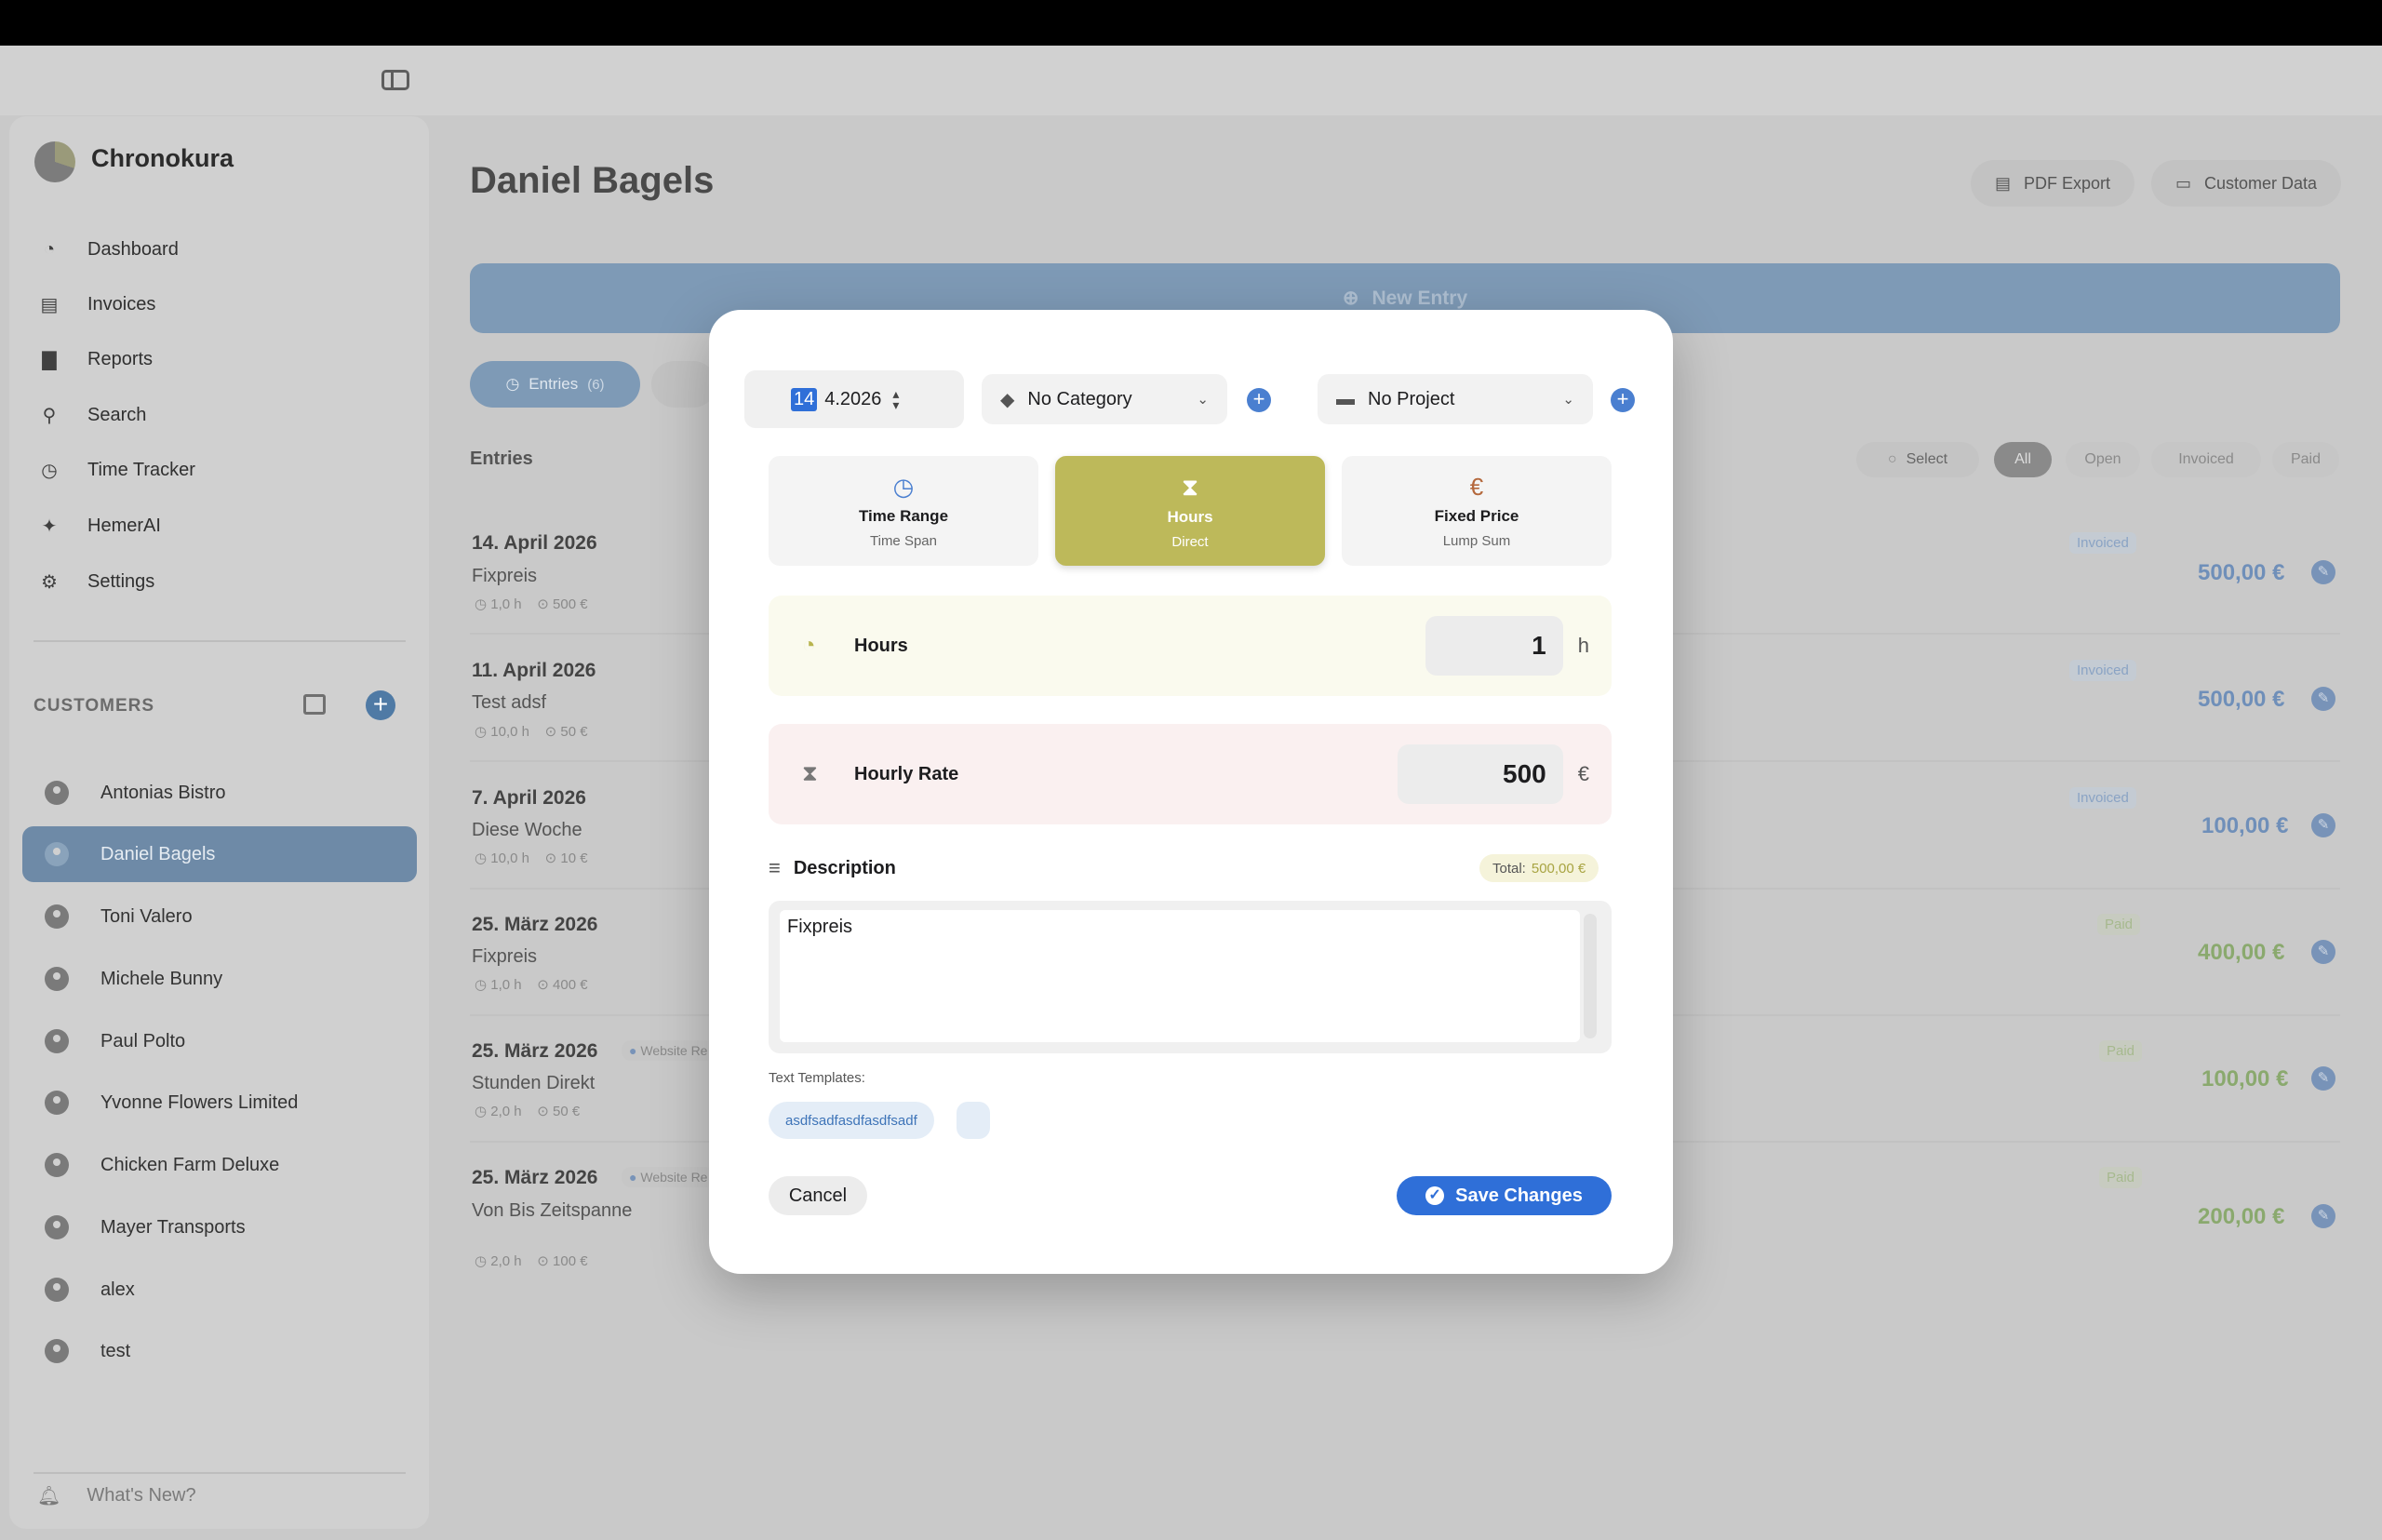  I want to click on template-chip: asdfsadfasdfasdfsadf, so click(851, 1120).